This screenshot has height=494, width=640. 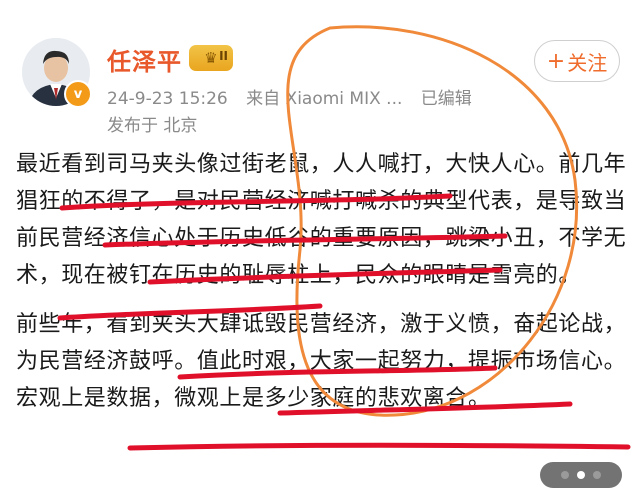 What do you see at coordinates (446, 99) in the screenshot?
I see `edited-label: 已编辑` at bounding box center [446, 99].